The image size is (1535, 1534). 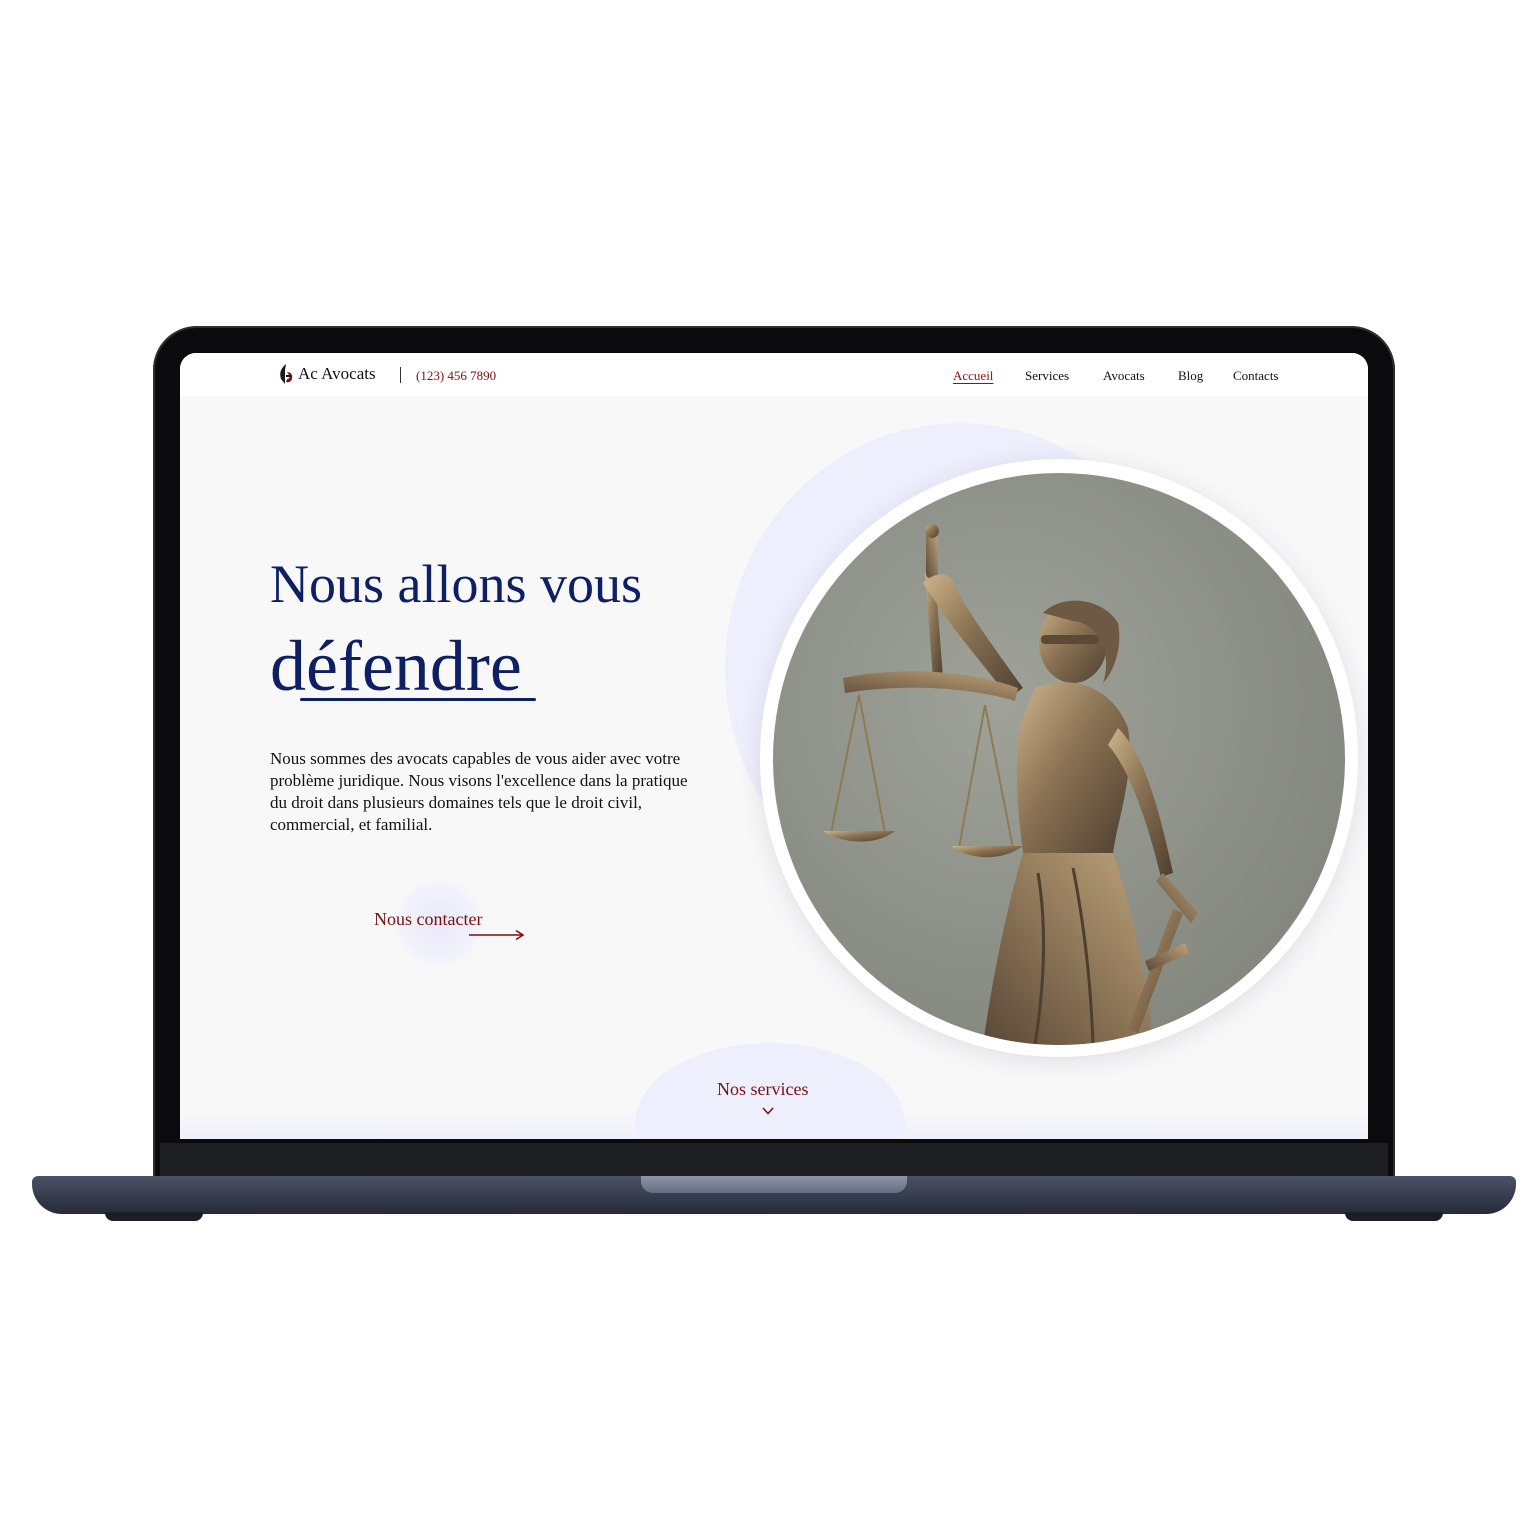 I want to click on laptop-bezel-bottom, so click(x=774, y=1160).